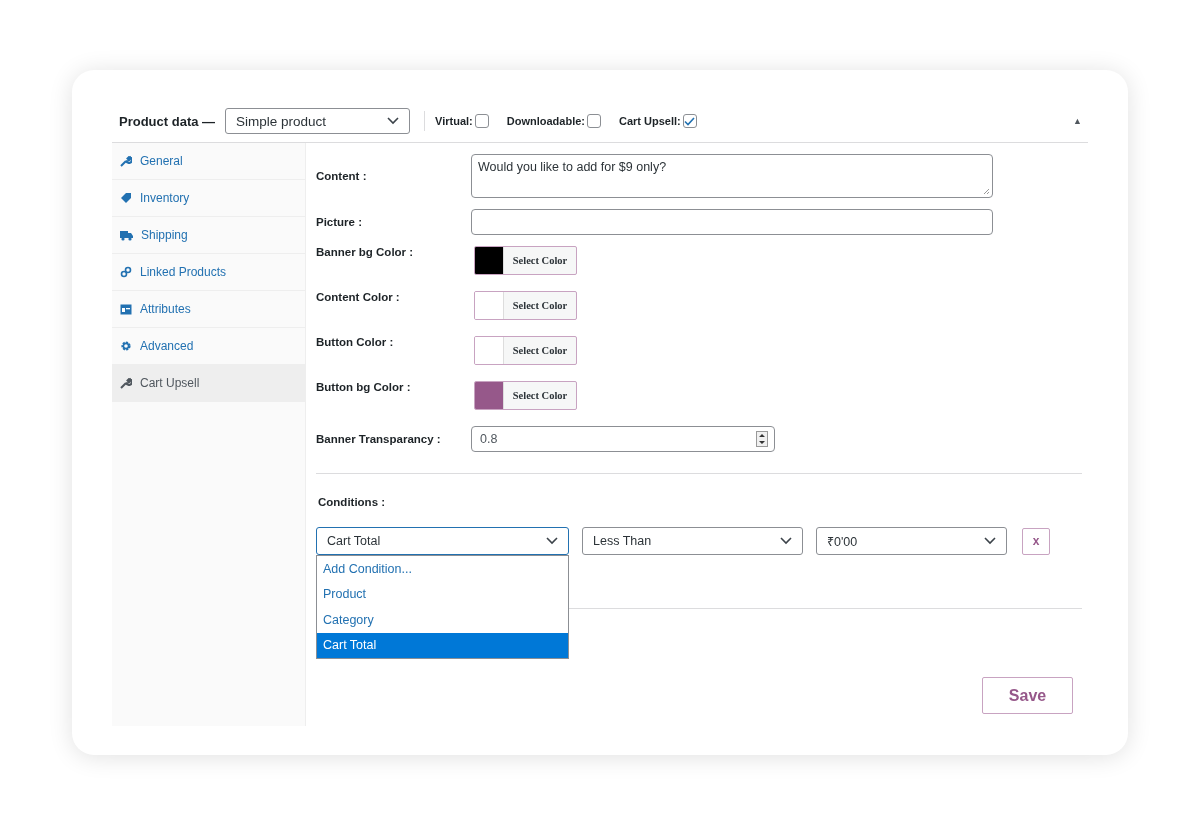 The height and width of the screenshot is (823, 1200). Describe the element at coordinates (692, 541) in the screenshot. I see `condition-select: Less Than` at that location.